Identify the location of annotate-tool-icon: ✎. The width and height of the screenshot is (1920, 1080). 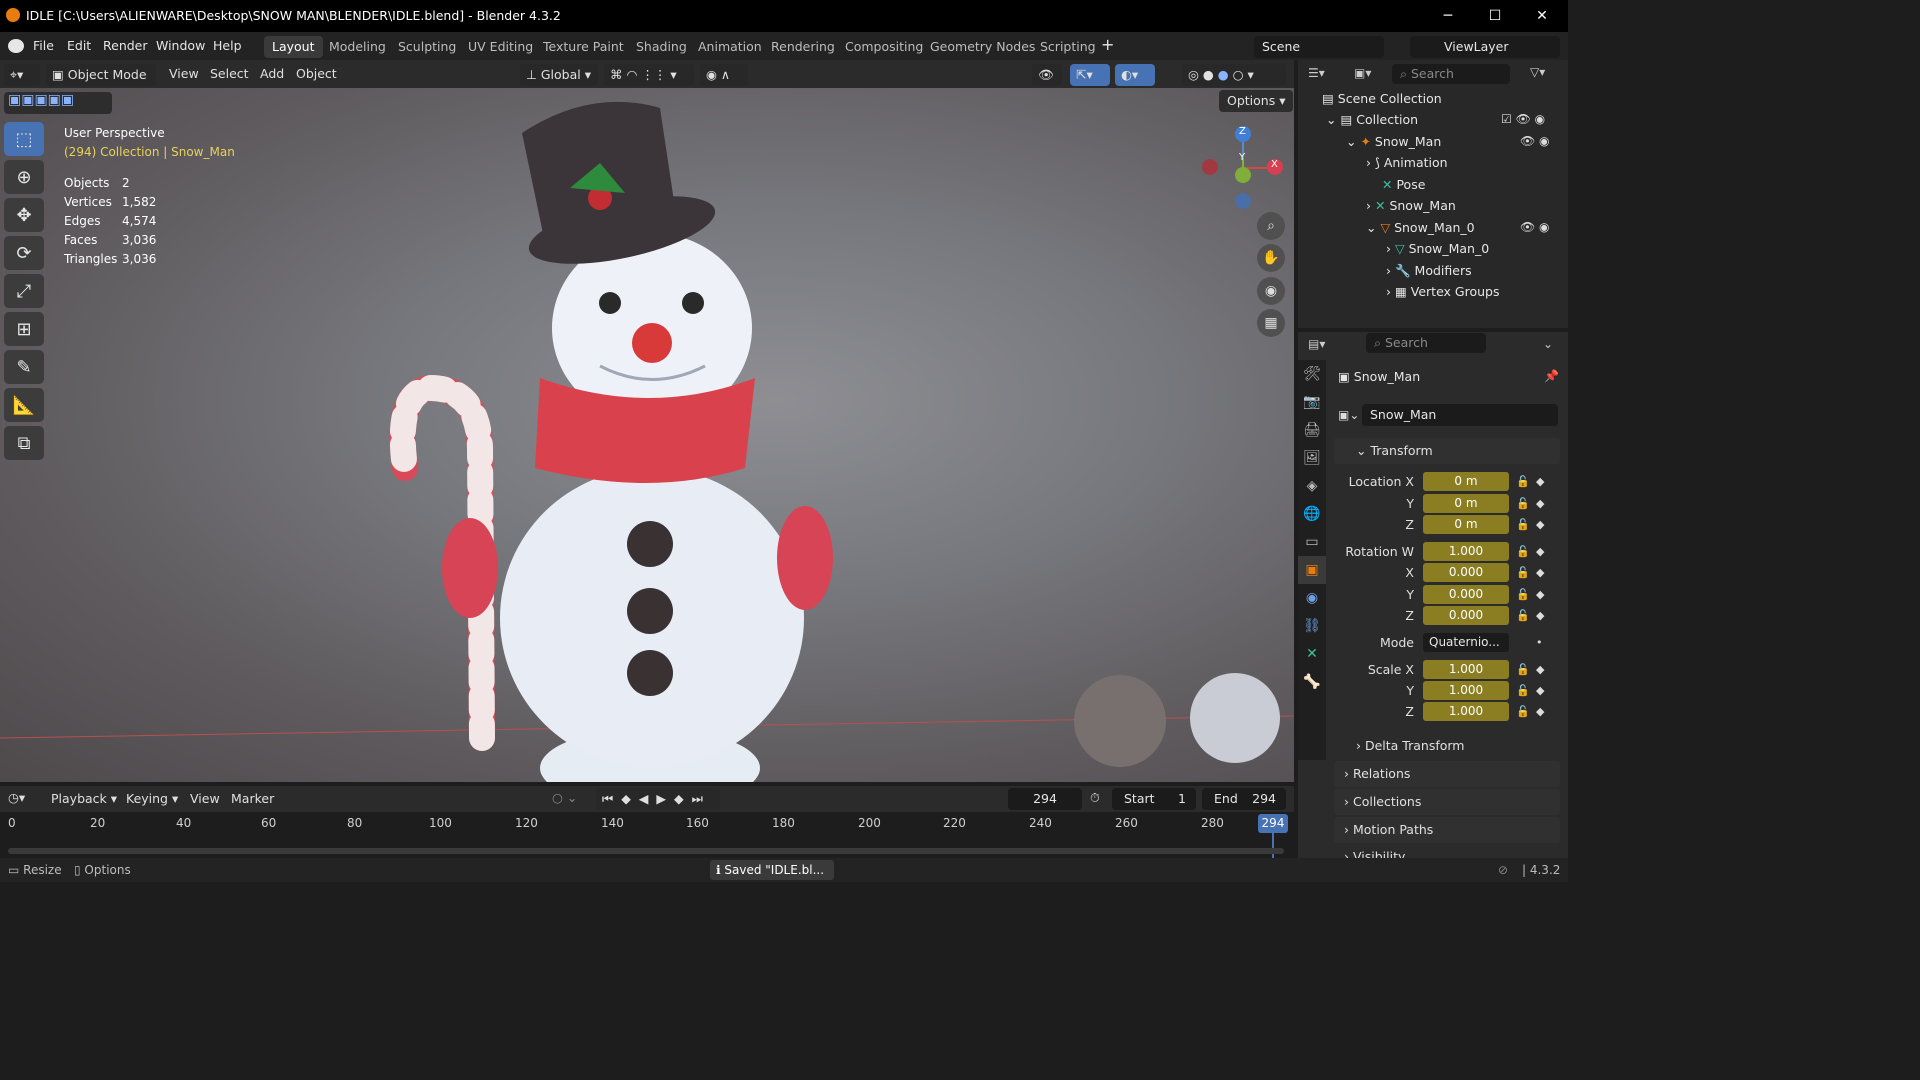
(24, 367).